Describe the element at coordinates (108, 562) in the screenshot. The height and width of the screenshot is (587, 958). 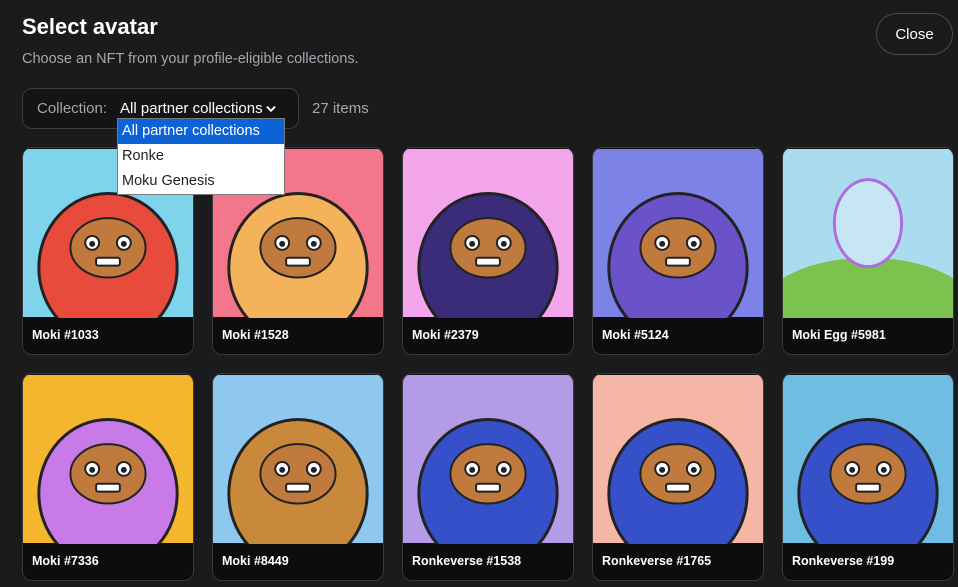
I see `nft-card-label: Moki #7336` at that location.